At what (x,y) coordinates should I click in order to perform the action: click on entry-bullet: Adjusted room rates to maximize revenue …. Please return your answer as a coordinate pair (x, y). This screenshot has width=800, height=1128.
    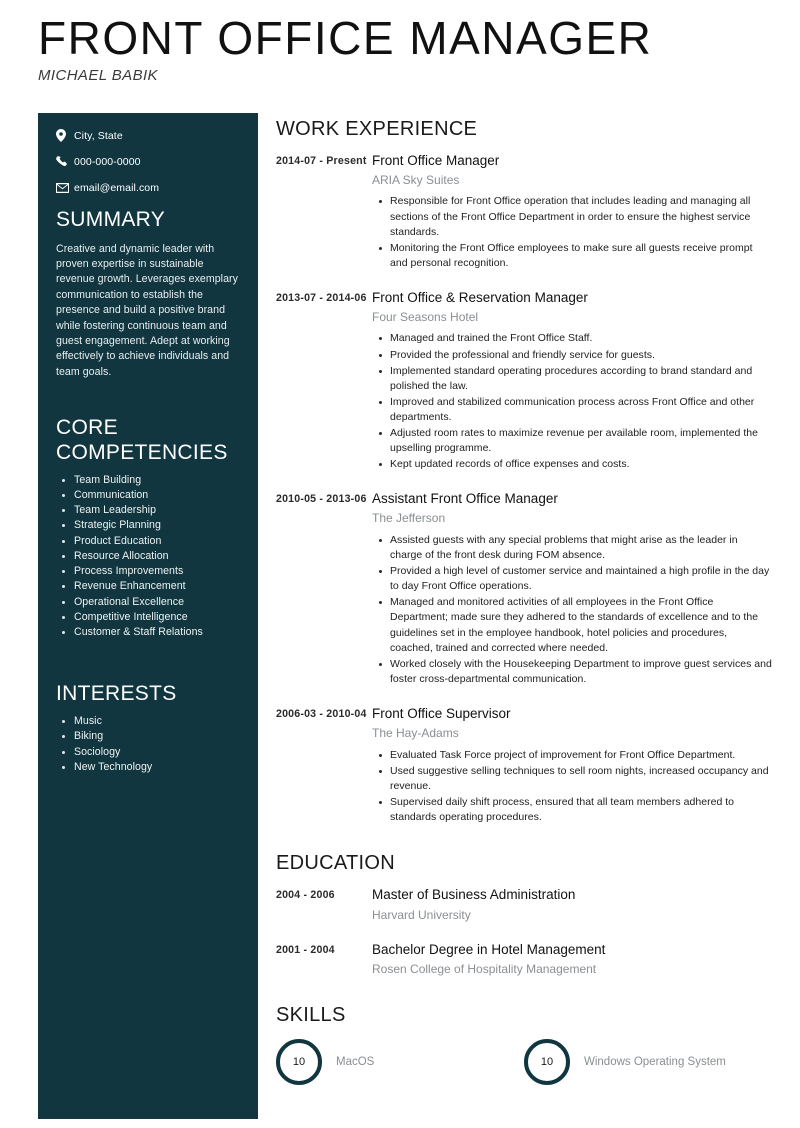
    Looking at the image, I should click on (575, 441).